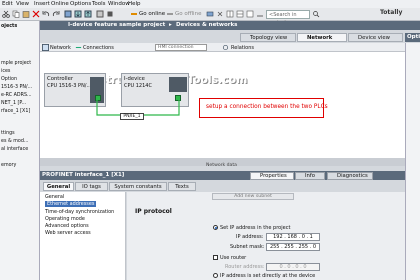  Describe the element at coordinates (71, 204) in the screenshot. I see `nav-ethernet-addresses: Ethernet addresses` at that location.